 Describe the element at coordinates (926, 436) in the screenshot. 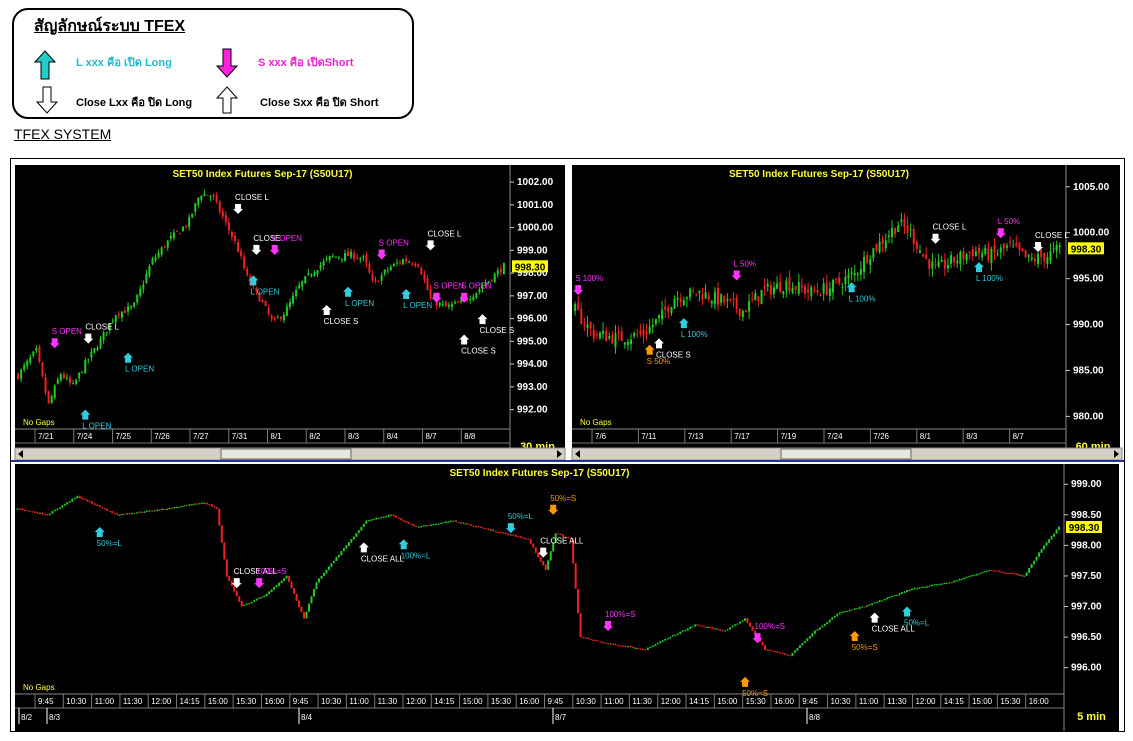

I see `x-tick-label: 8/1` at that location.